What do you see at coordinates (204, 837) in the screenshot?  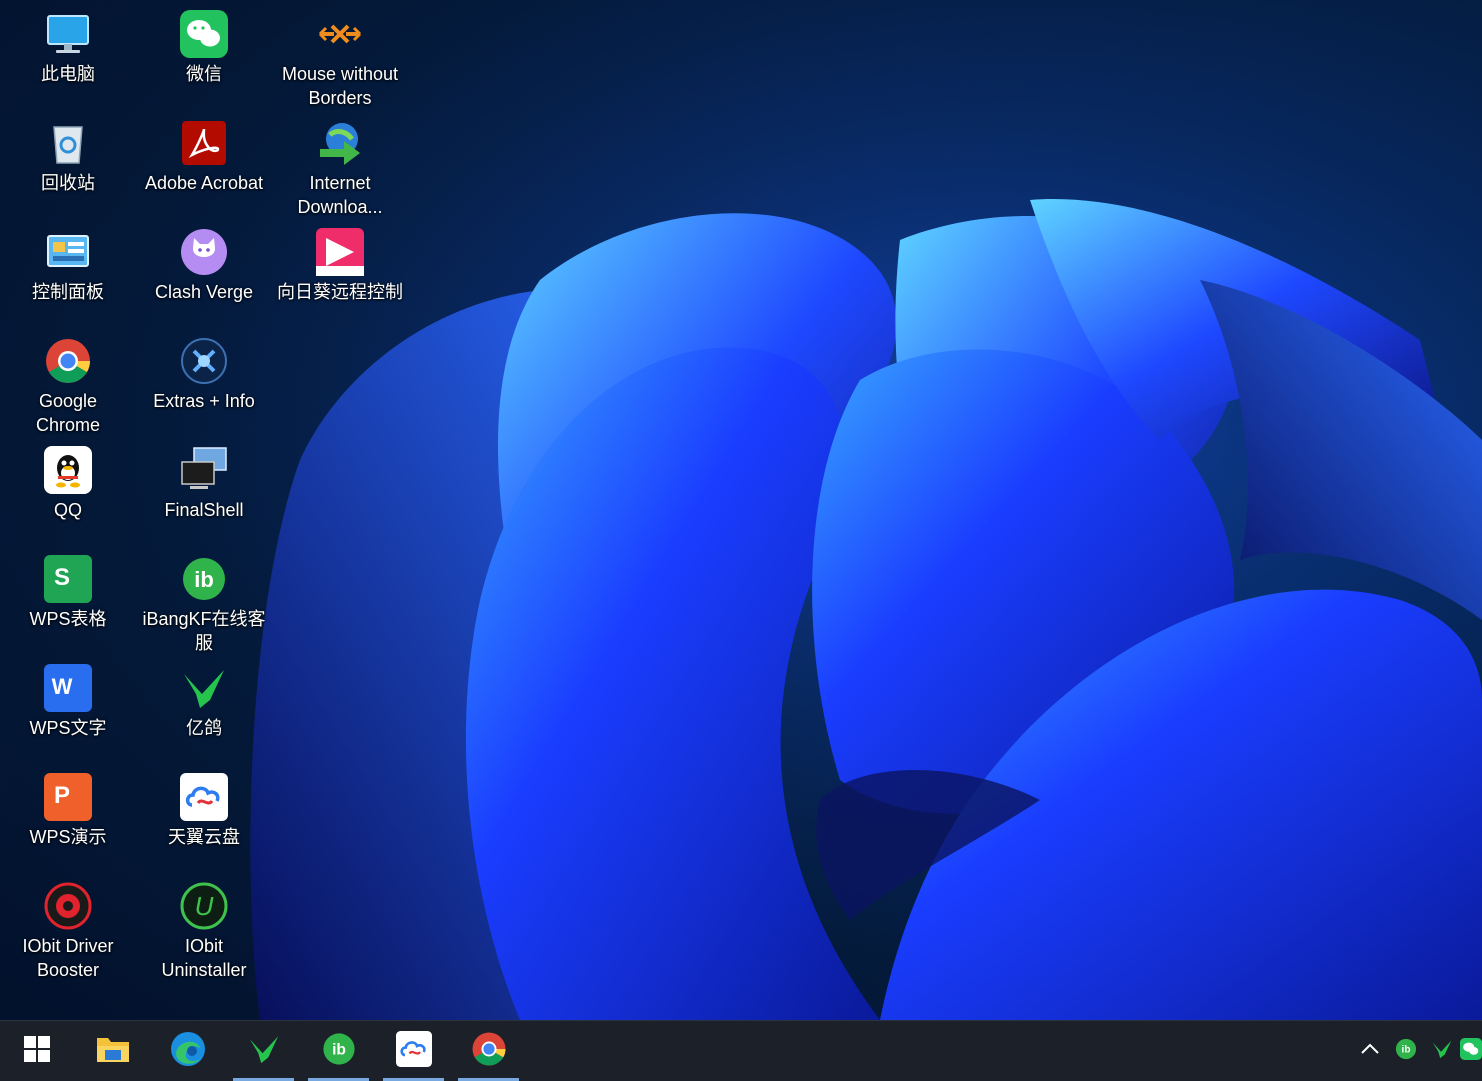 I see `desktop-icon-label: 天翼云盘` at bounding box center [204, 837].